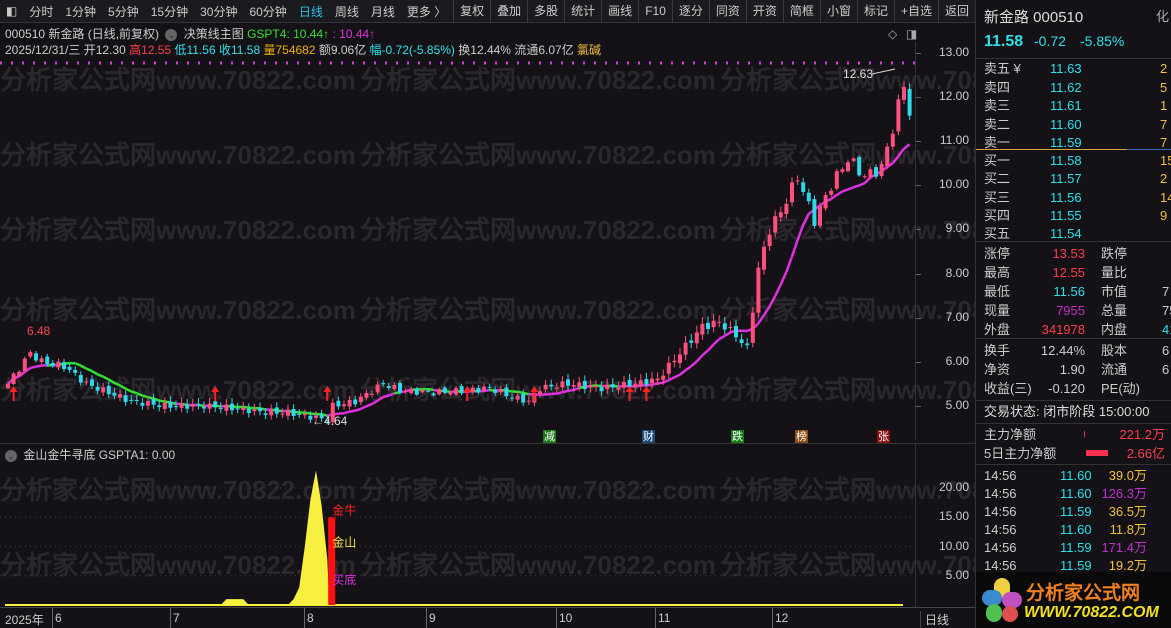  What do you see at coordinates (123, 11) in the screenshot?
I see `period-tab: 5分钟` at bounding box center [123, 11].